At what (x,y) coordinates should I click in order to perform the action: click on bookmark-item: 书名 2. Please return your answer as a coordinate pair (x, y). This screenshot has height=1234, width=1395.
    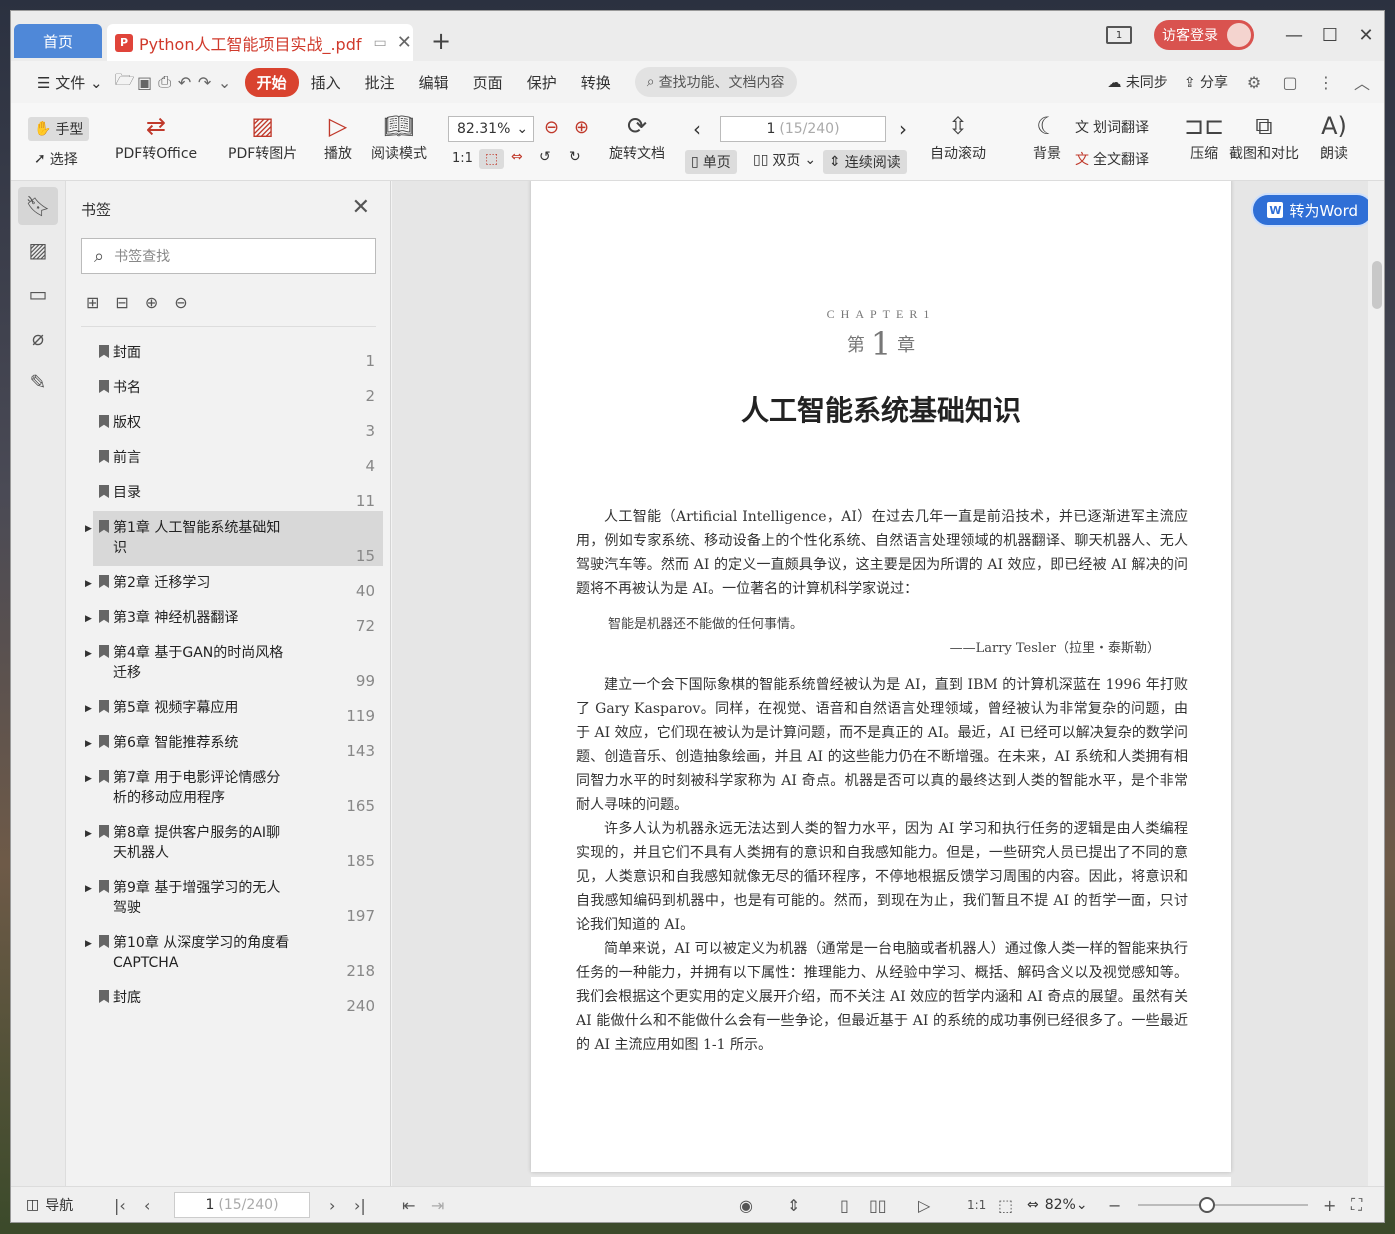
    Looking at the image, I should click on (232, 388).